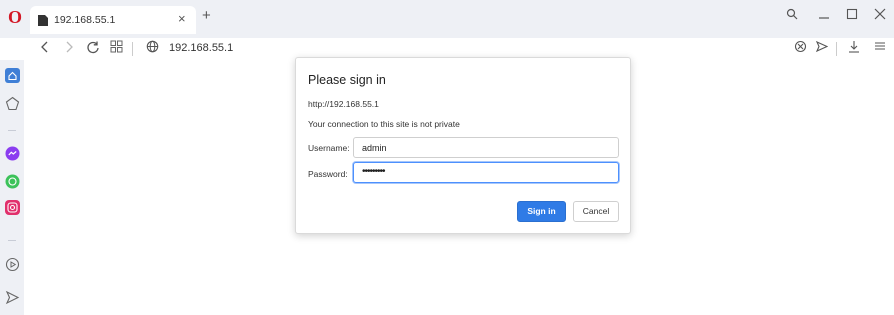 Image resolution: width=894 pixels, height=315 pixels. What do you see at coordinates (822, 48) in the screenshot?
I see `send-icon` at bounding box center [822, 48].